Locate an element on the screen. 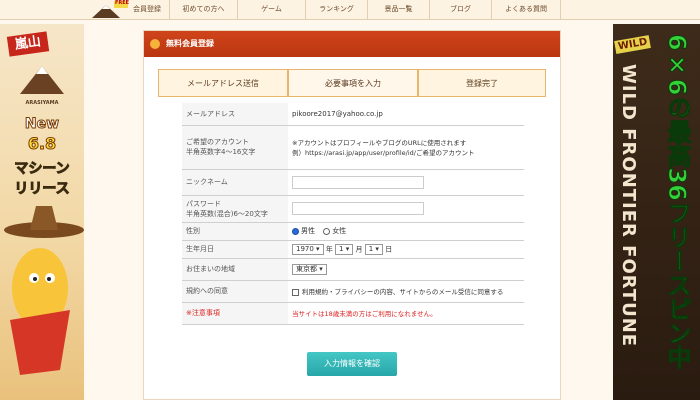 The image size is (700, 400). title-bullet-icon is located at coordinates (155, 44).